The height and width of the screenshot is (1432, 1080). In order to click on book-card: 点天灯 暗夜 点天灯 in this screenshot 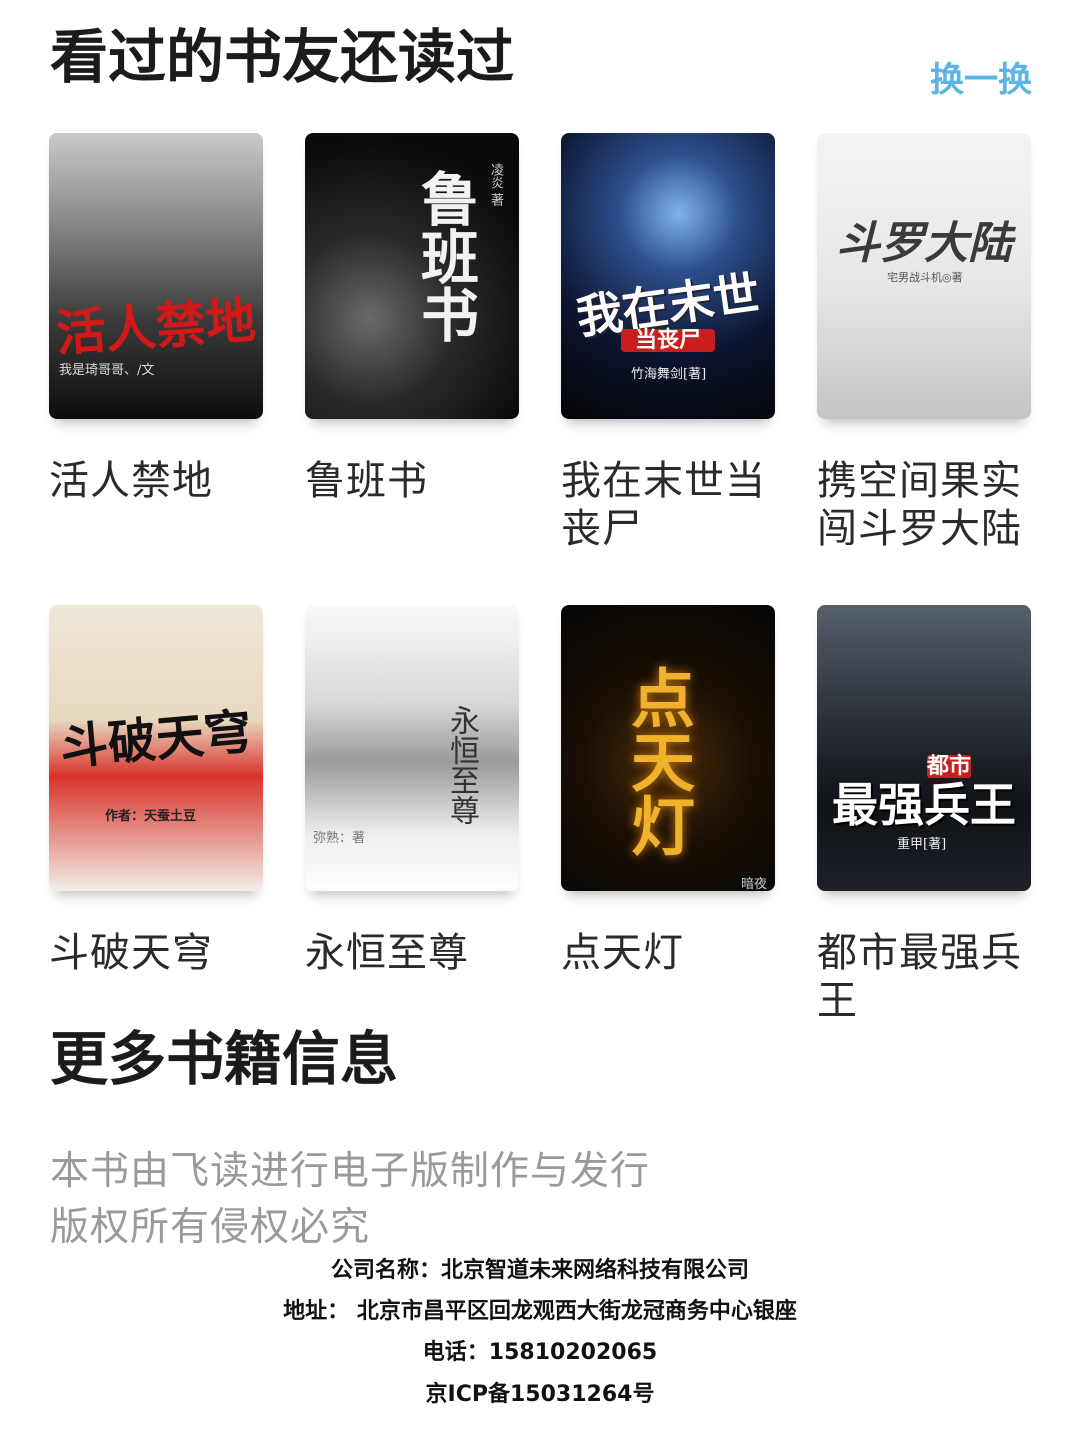, I will do `click(669, 791)`.